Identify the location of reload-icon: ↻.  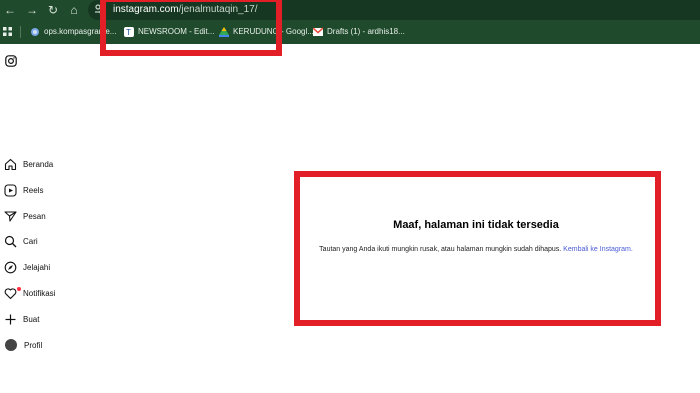
(53, 10).